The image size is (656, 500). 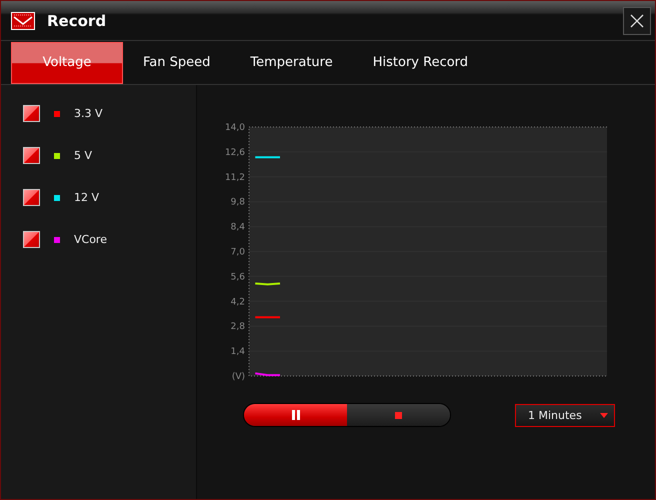 I want to click on axis-tick-label: 4,2, so click(x=237, y=302).